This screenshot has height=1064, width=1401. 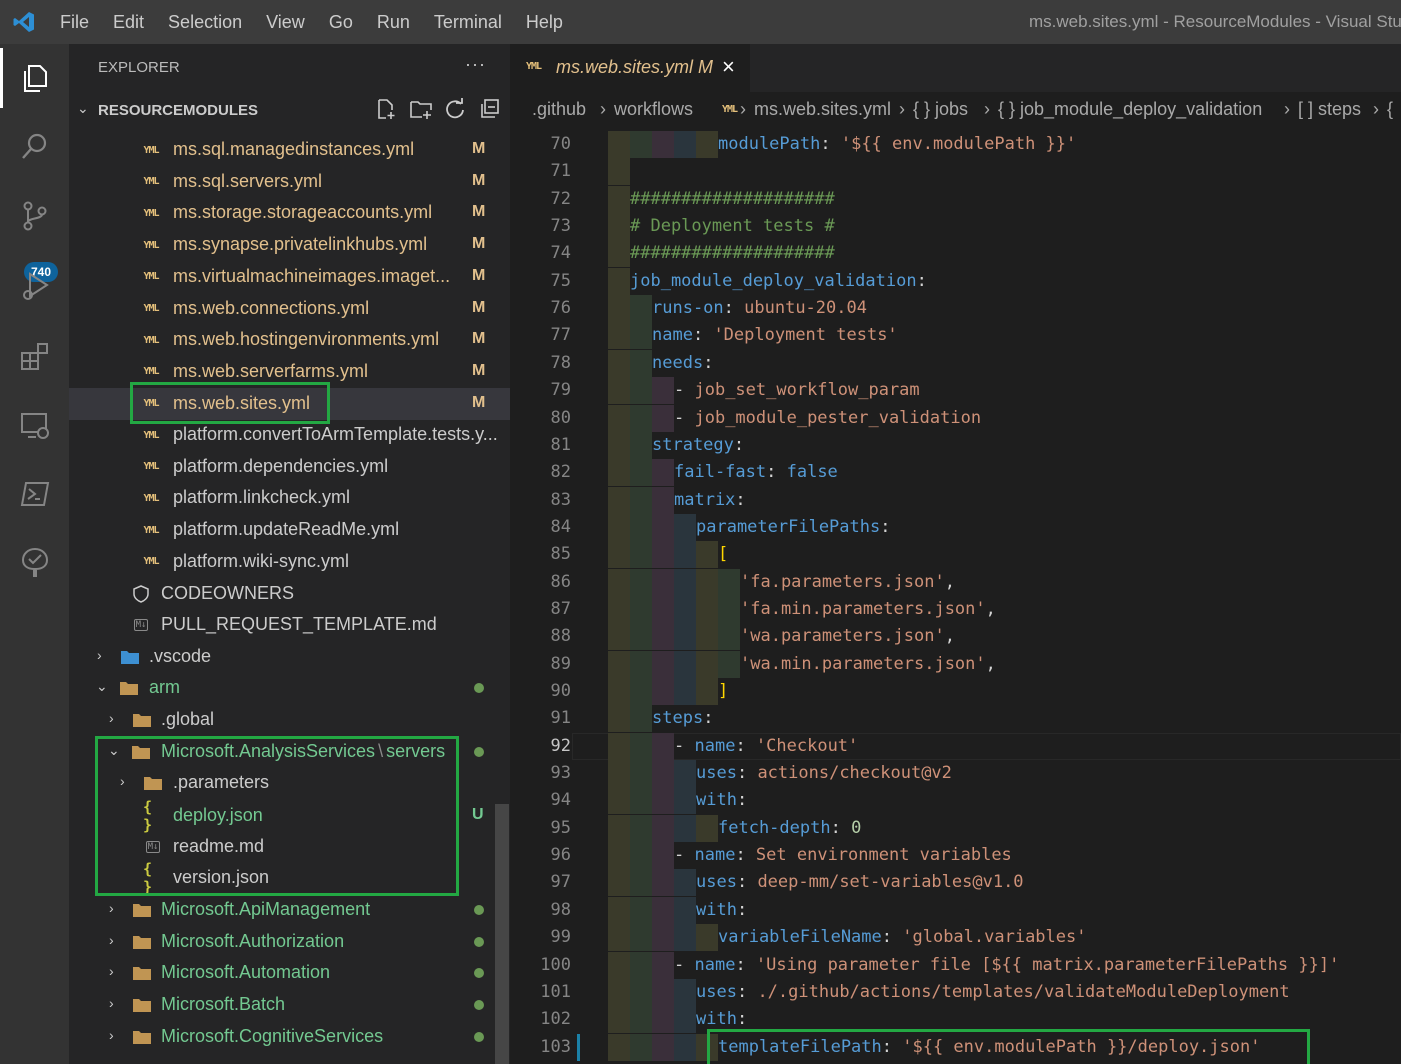 I want to click on file-row-codeowners: CODEOWNERS, so click(x=289, y=594).